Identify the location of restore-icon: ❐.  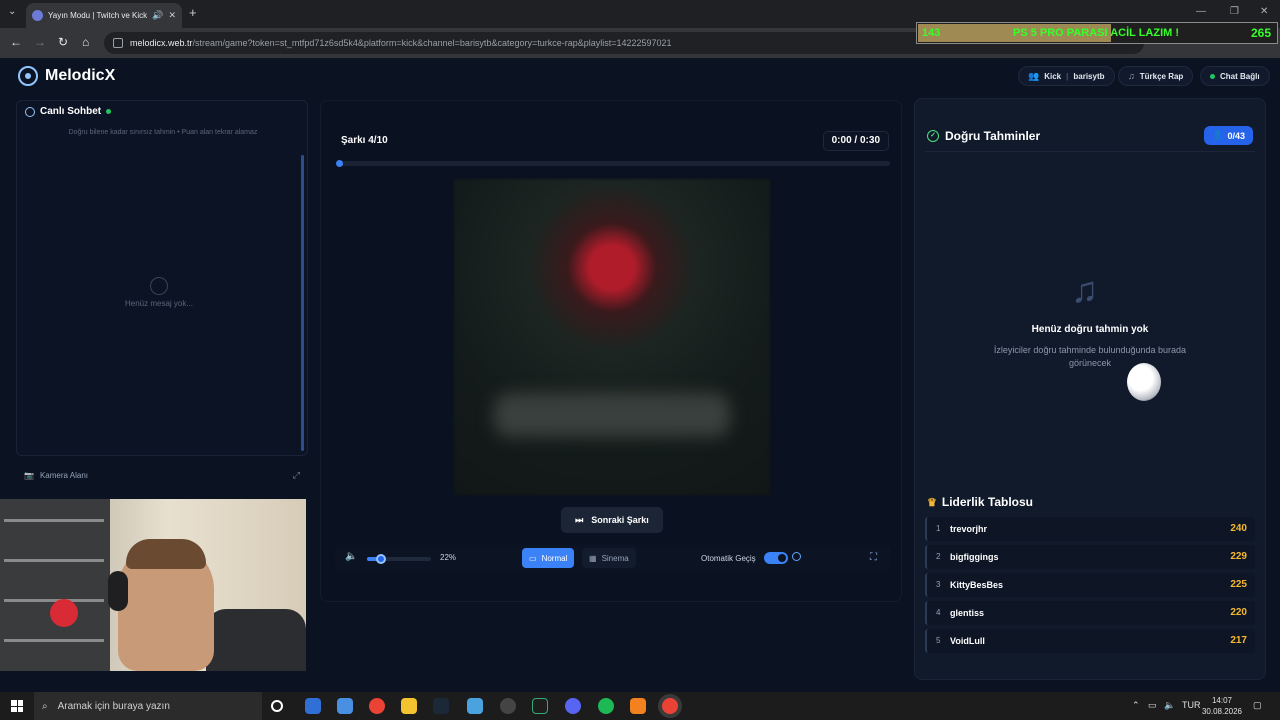
(1234, 11).